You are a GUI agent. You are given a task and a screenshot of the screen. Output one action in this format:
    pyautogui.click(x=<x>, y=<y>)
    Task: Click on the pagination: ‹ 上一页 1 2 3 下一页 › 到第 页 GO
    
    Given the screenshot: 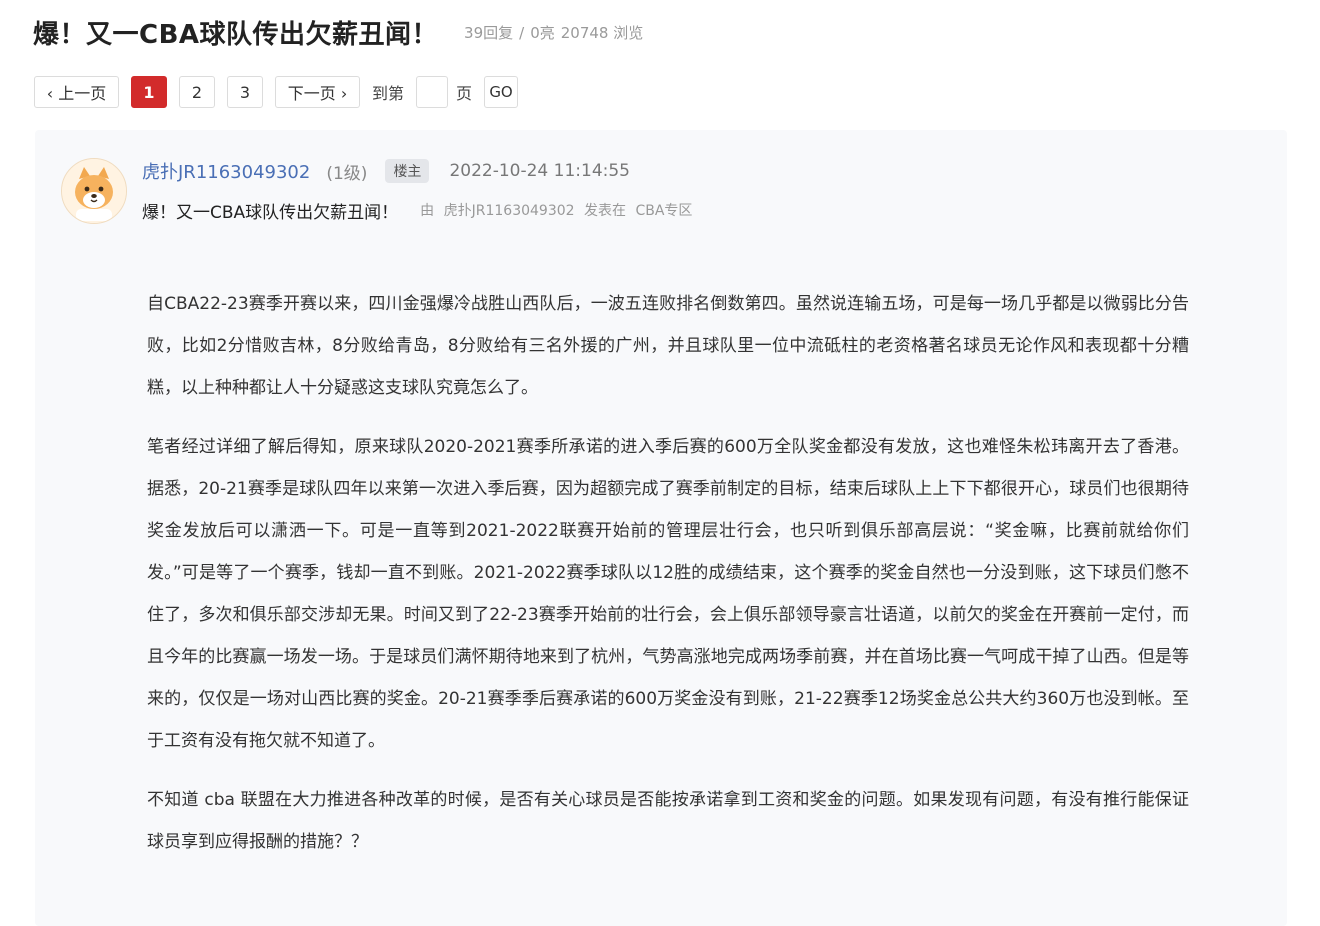 What is the action you would take?
    pyautogui.click(x=276, y=92)
    